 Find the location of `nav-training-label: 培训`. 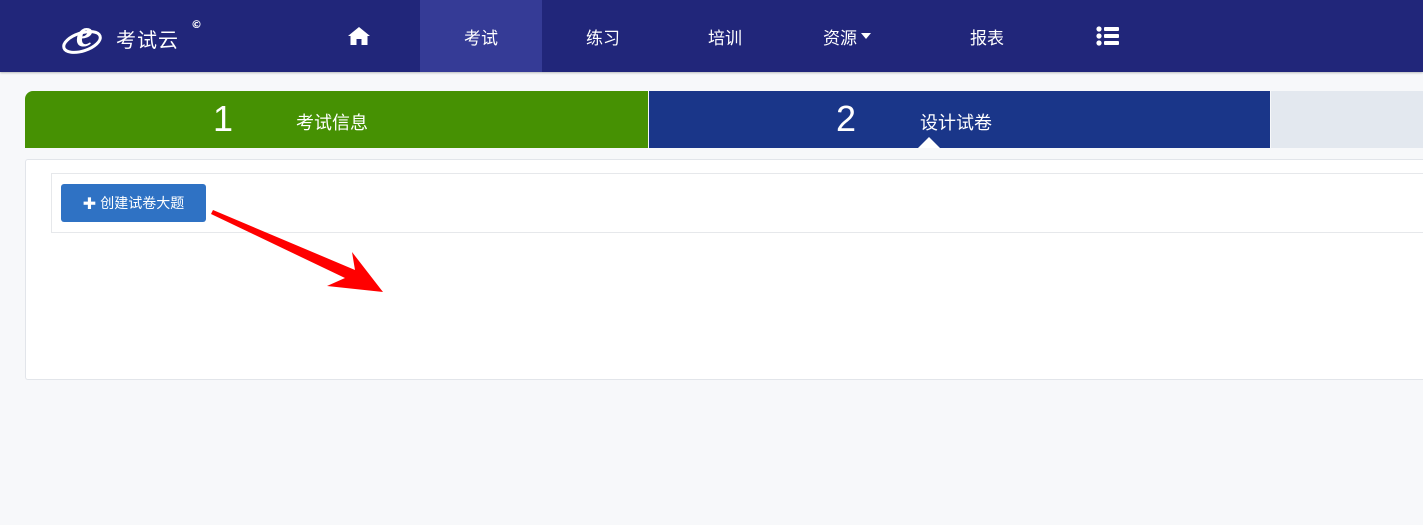

nav-training-label: 培训 is located at coordinates (725, 38).